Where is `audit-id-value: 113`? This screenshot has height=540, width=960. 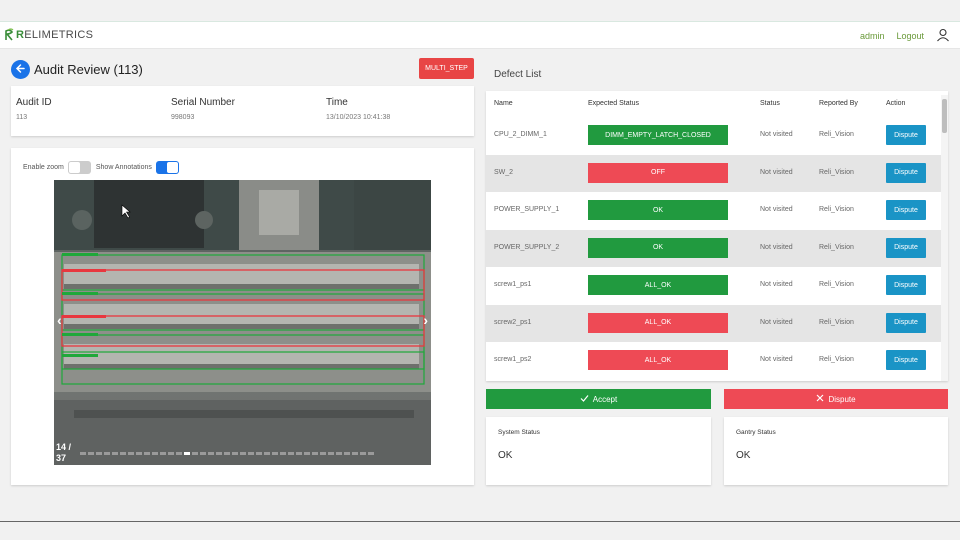 audit-id-value: 113 is located at coordinates (22, 117).